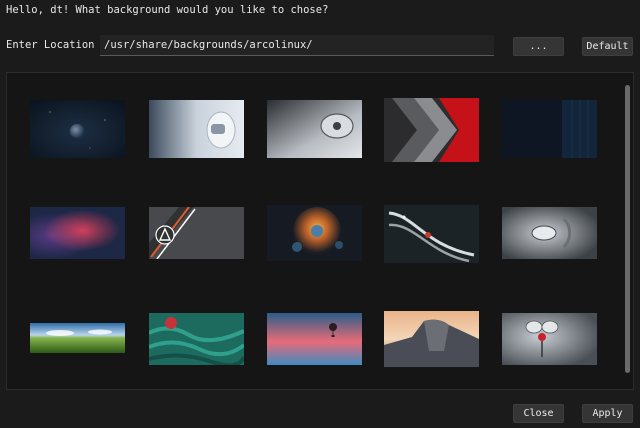 The width and height of the screenshot is (640, 428). I want to click on location-input, so click(297, 45).